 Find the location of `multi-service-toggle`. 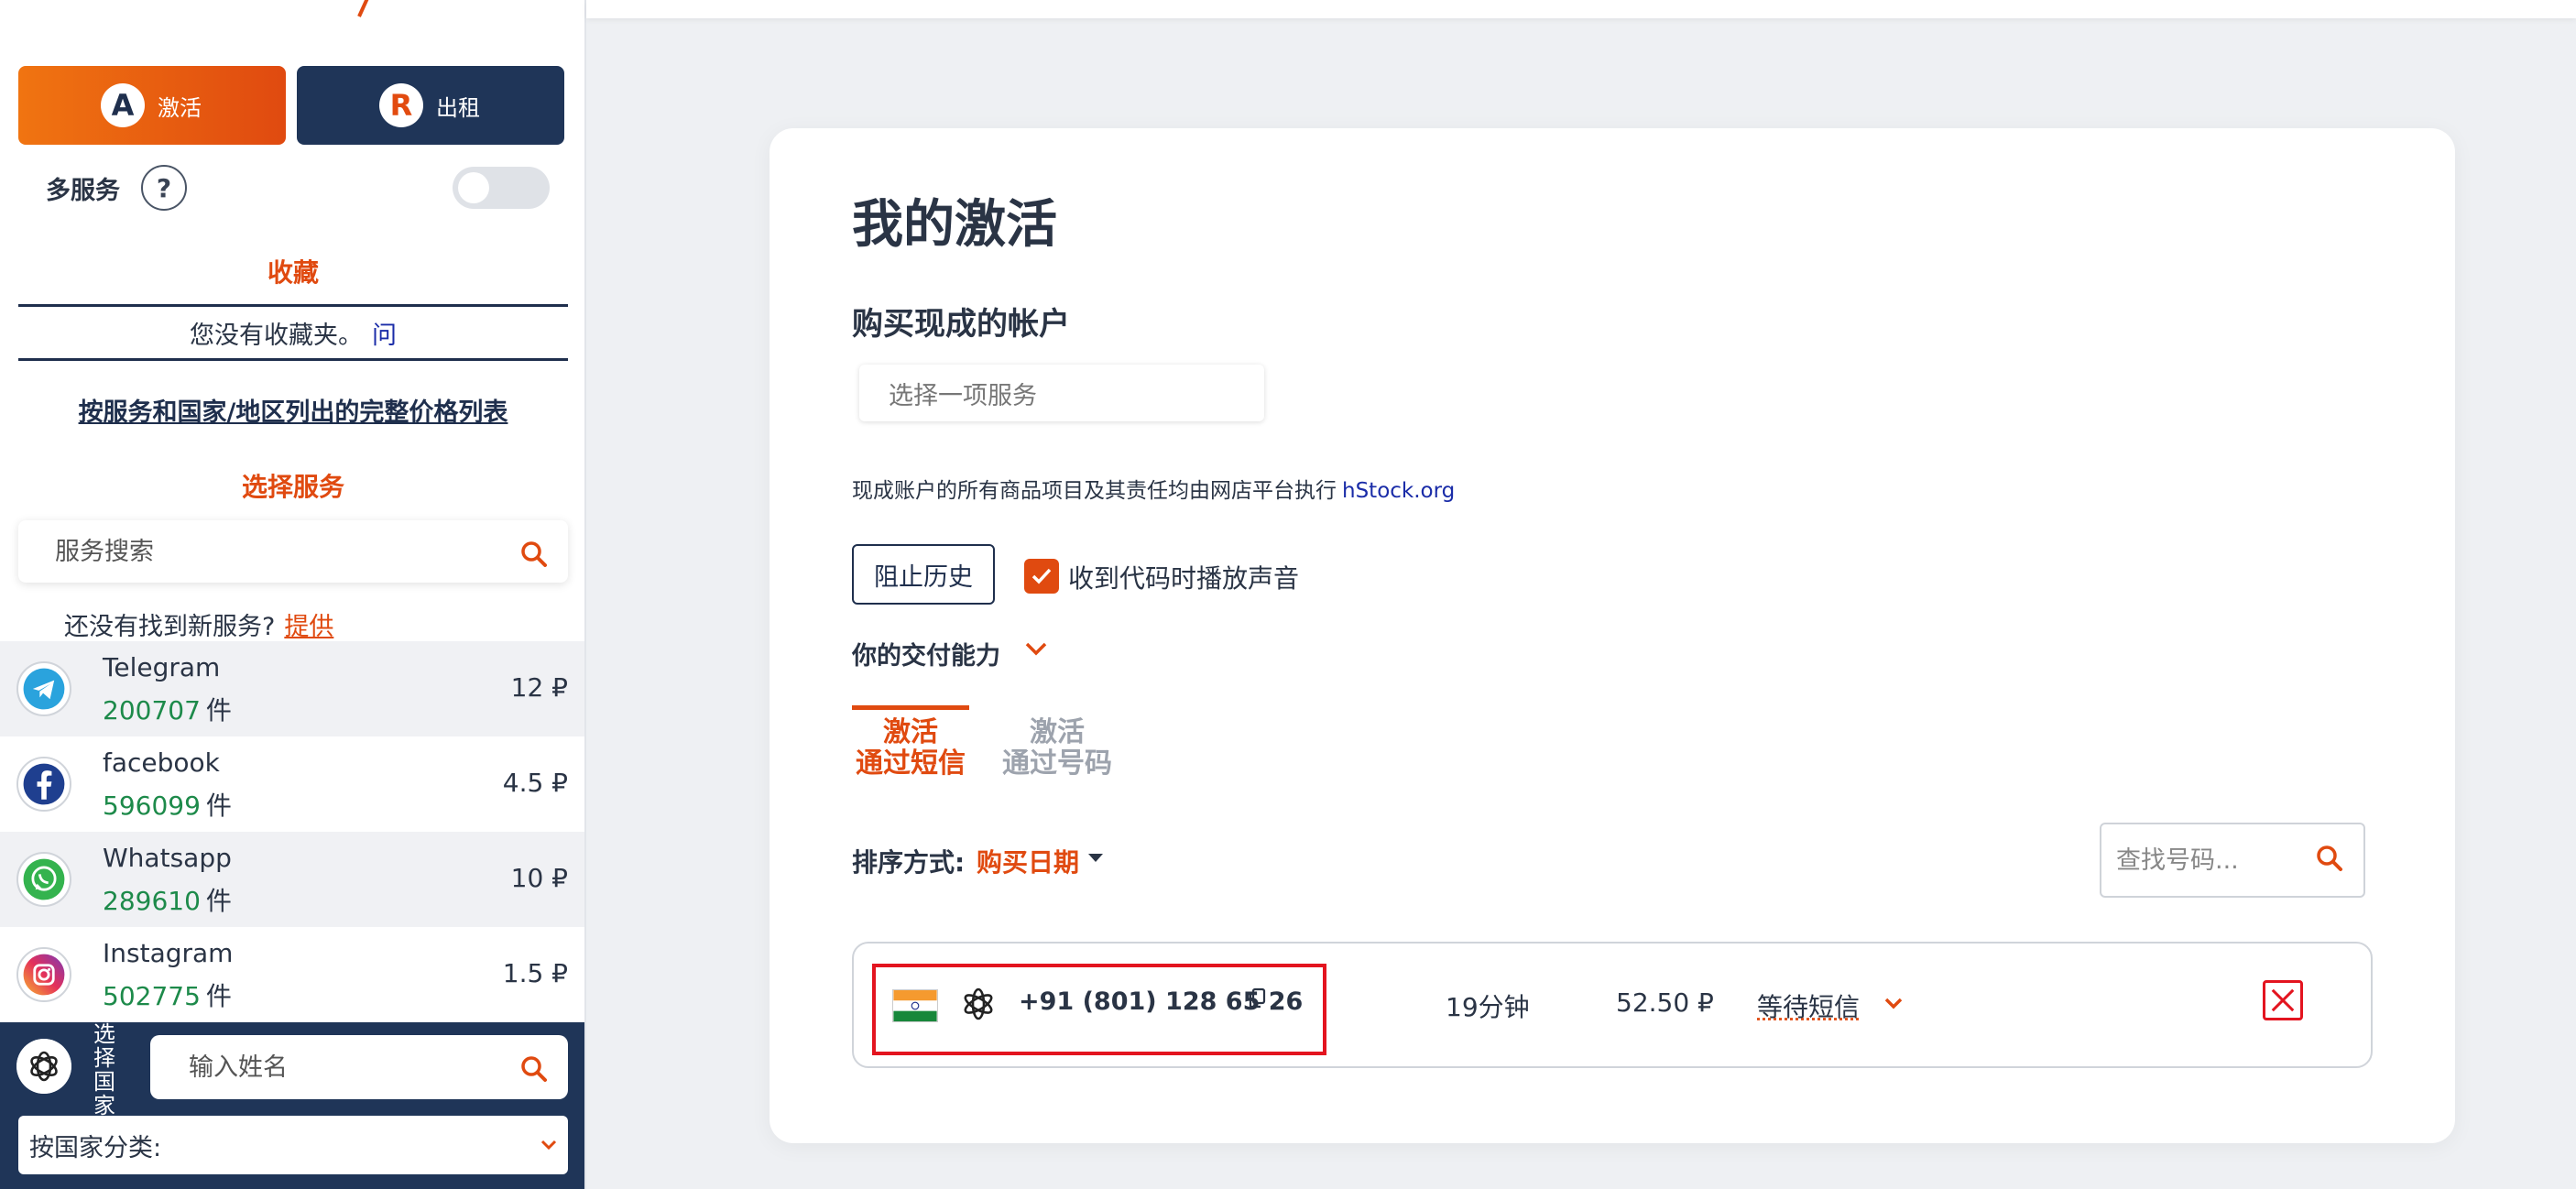

multi-service-toggle is located at coordinates (502, 188).